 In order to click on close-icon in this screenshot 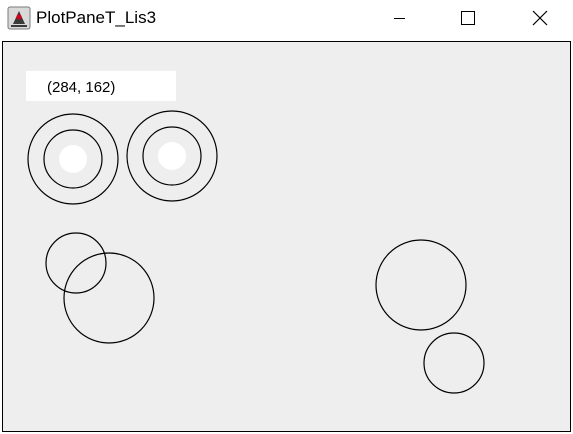, I will do `click(540, 18)`.